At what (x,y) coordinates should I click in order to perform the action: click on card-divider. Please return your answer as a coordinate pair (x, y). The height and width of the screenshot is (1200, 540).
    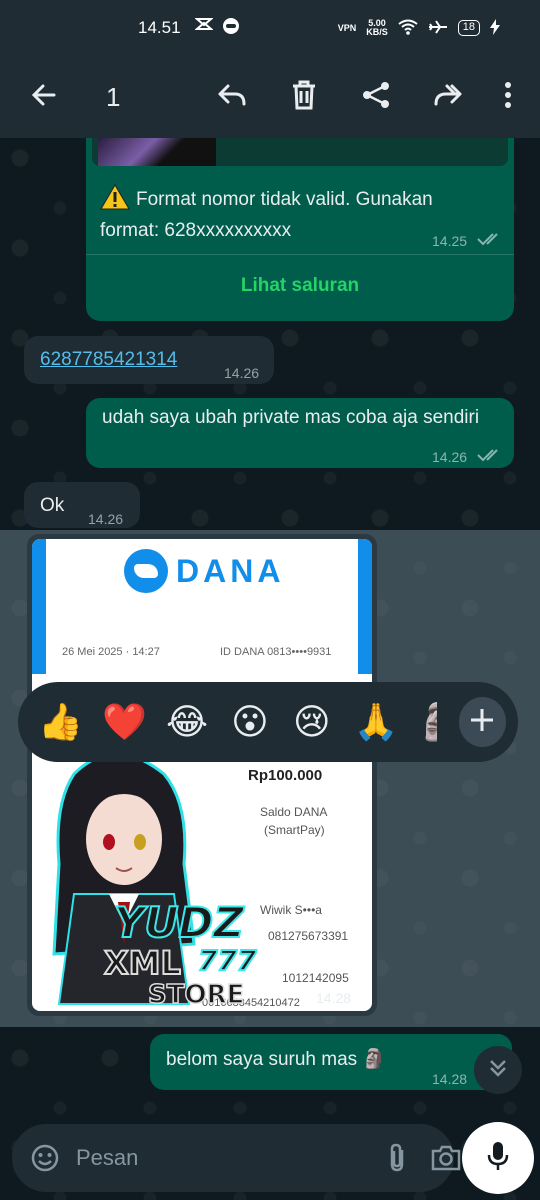
    Looking at the image, I should click on (300, 254).